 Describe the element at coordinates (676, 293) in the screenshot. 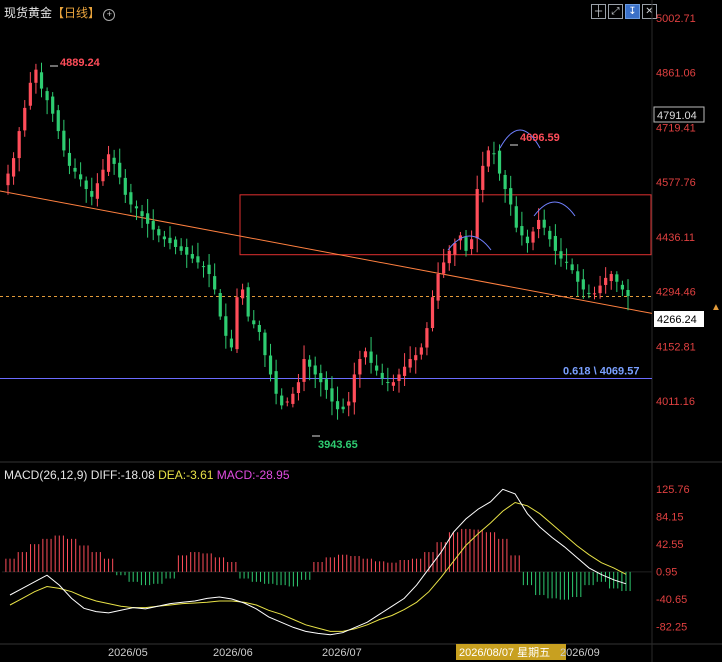

I see `price-tick-label: 4294.46` at that location.